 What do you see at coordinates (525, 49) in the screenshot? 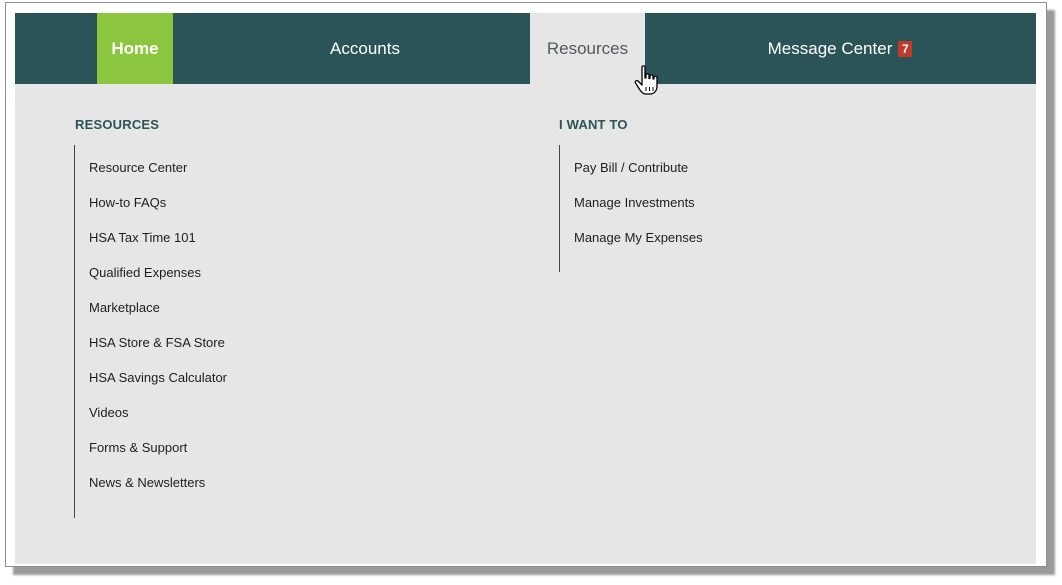
I see `main-nav: Home Accounts Resources Message Center 7` at bounding box center [525, 49].